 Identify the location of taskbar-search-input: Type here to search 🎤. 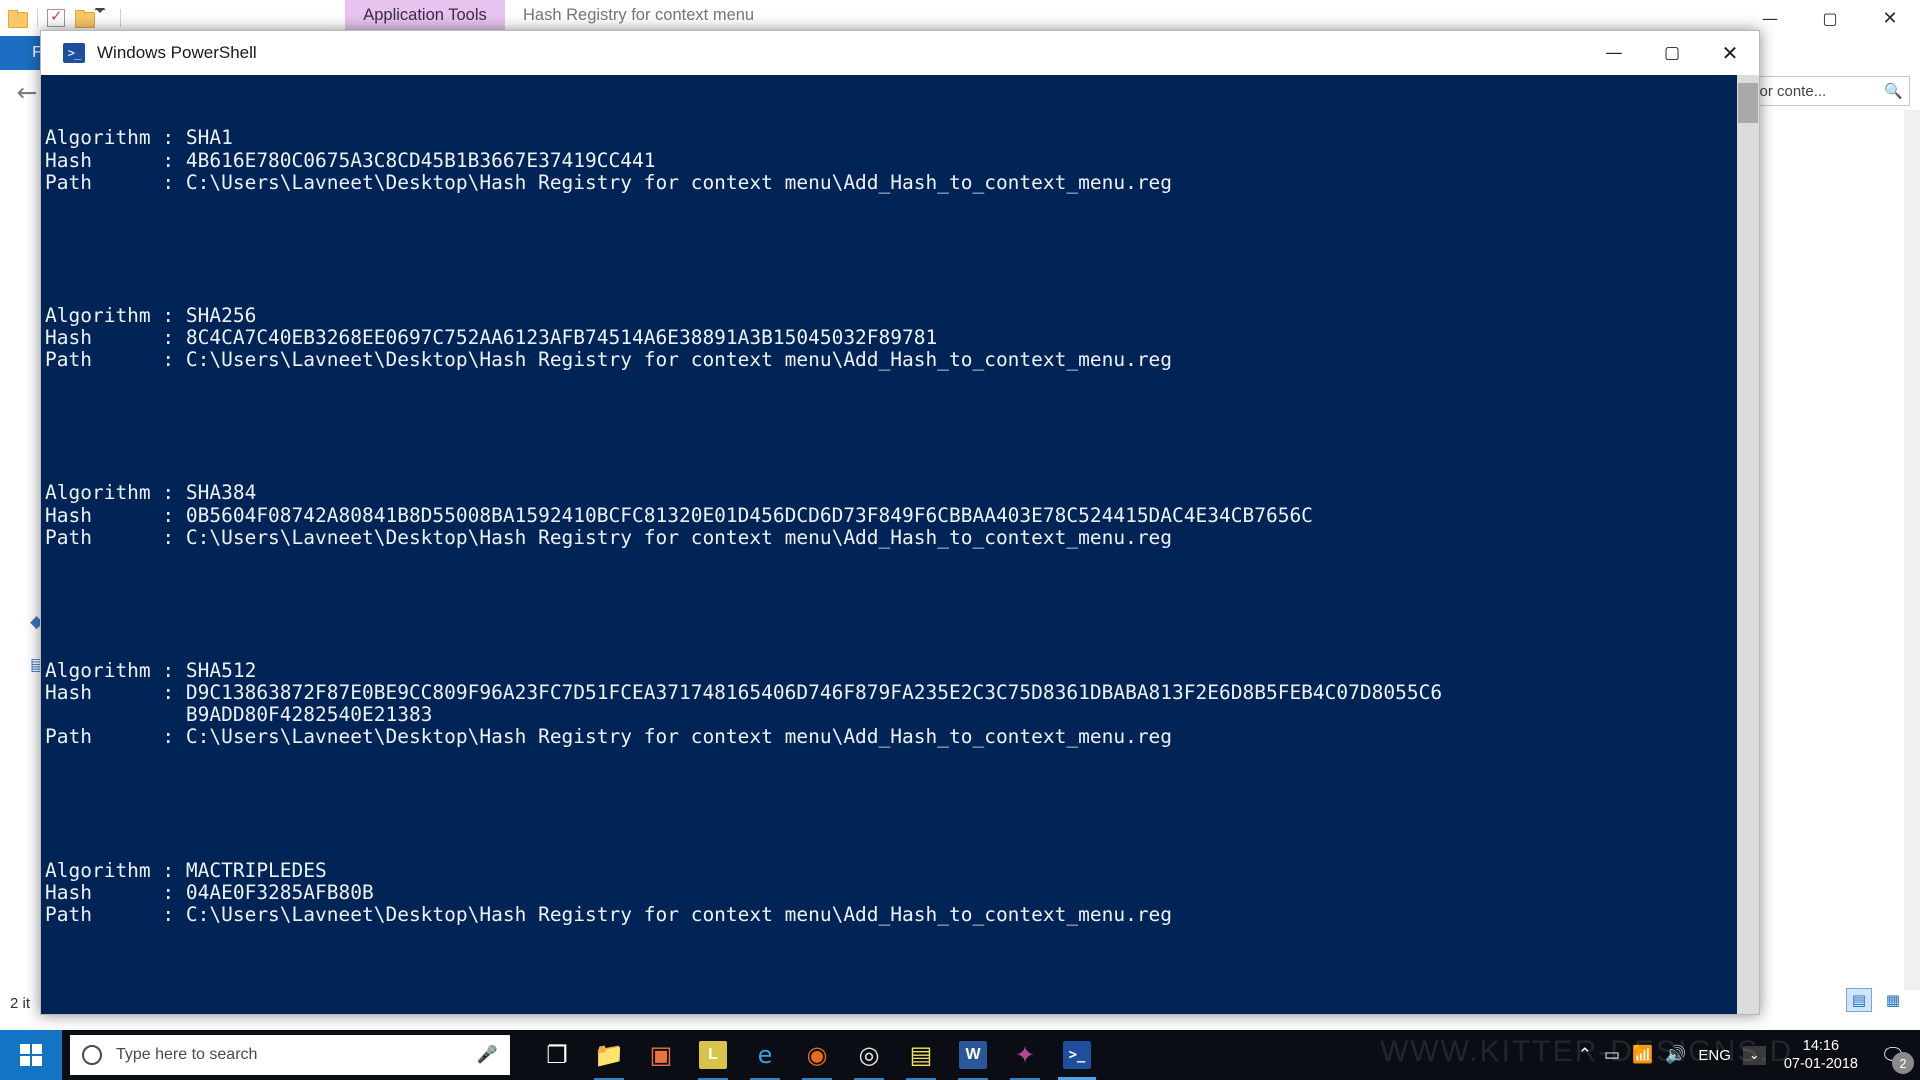
(290, 1055).